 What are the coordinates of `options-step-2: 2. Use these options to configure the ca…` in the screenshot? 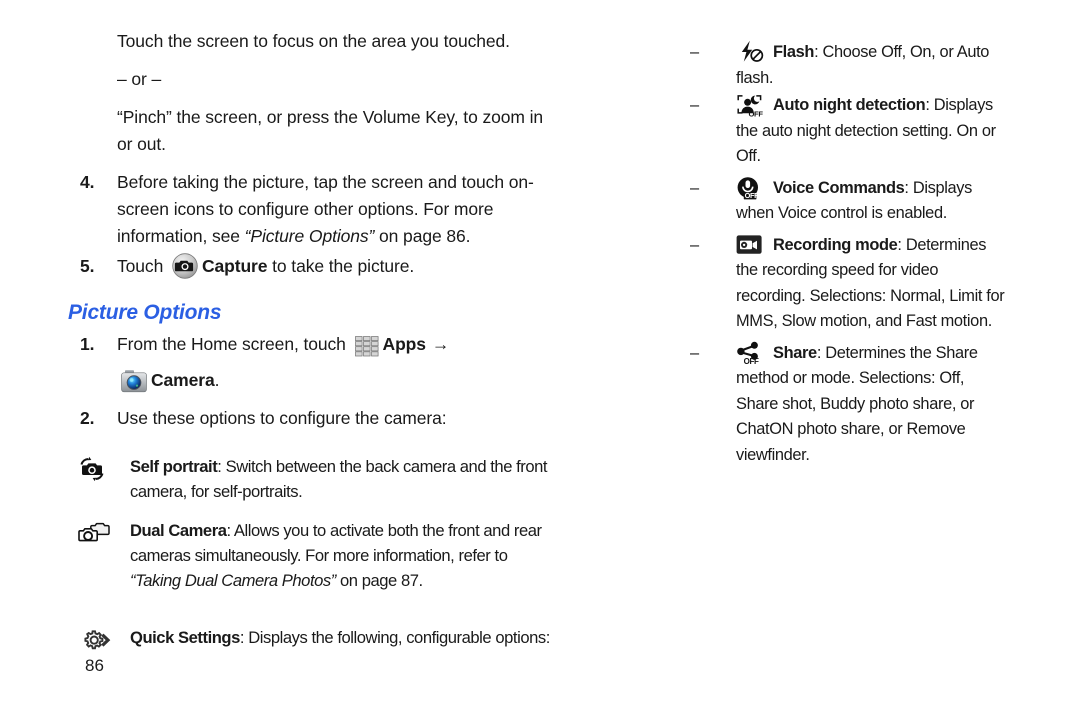 It's located at (312, 418).